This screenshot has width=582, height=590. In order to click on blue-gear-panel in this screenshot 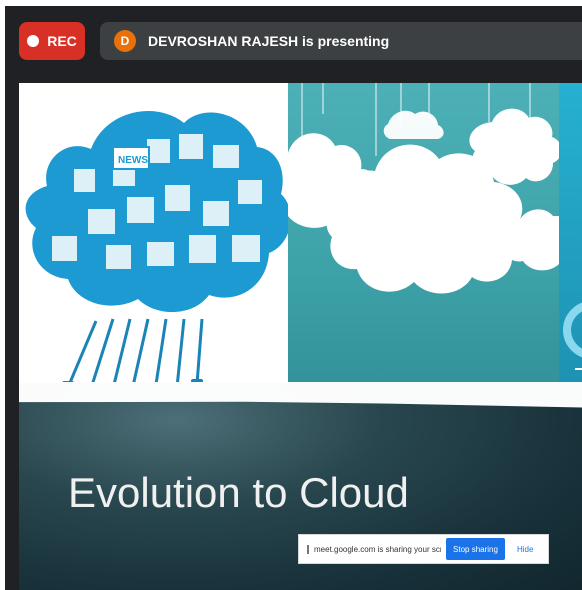, I will do `click(570, 249)`.